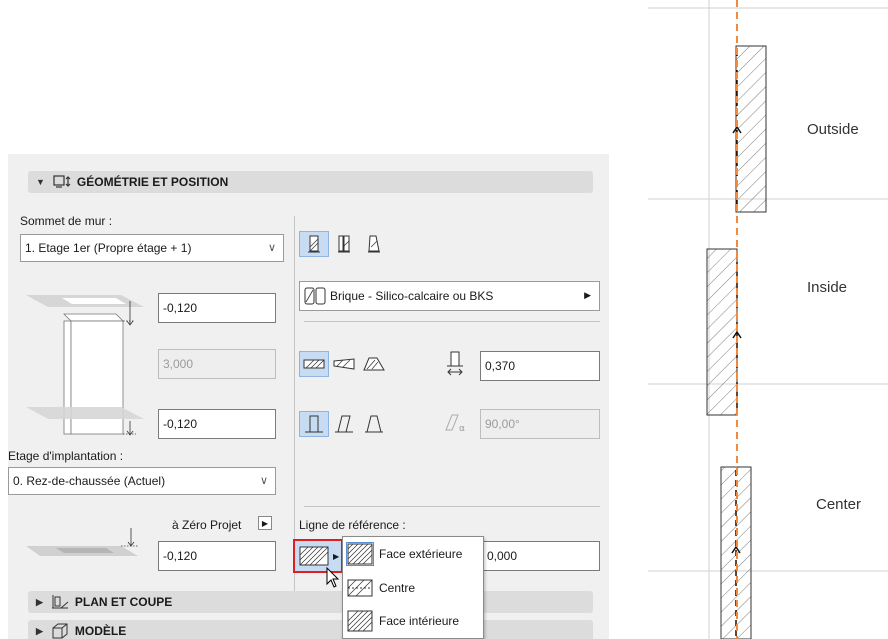 The width and height of the screenshot is (888, 639). Describe the element at coordinates (412, 296) in the screenshot. I see `material-value: Brique - Silico-calcaire ou BKS` at that location.